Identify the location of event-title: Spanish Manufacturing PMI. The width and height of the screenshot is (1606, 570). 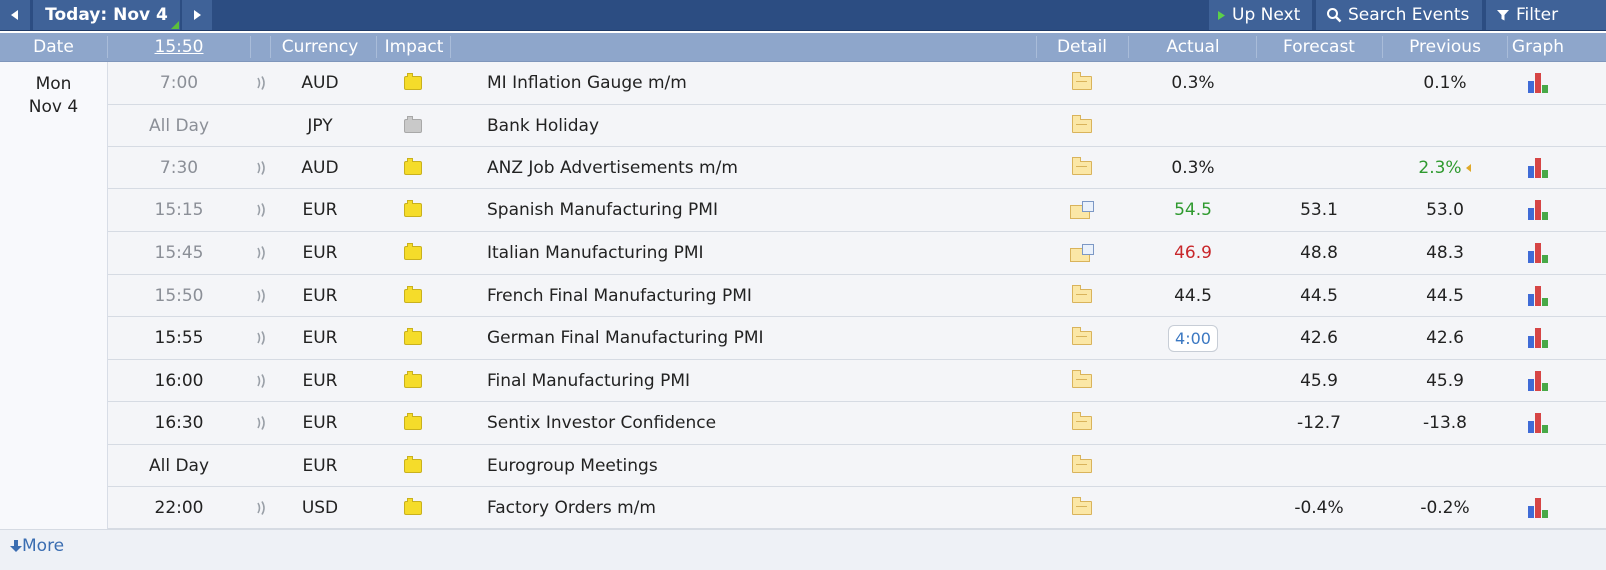
(767, 210).